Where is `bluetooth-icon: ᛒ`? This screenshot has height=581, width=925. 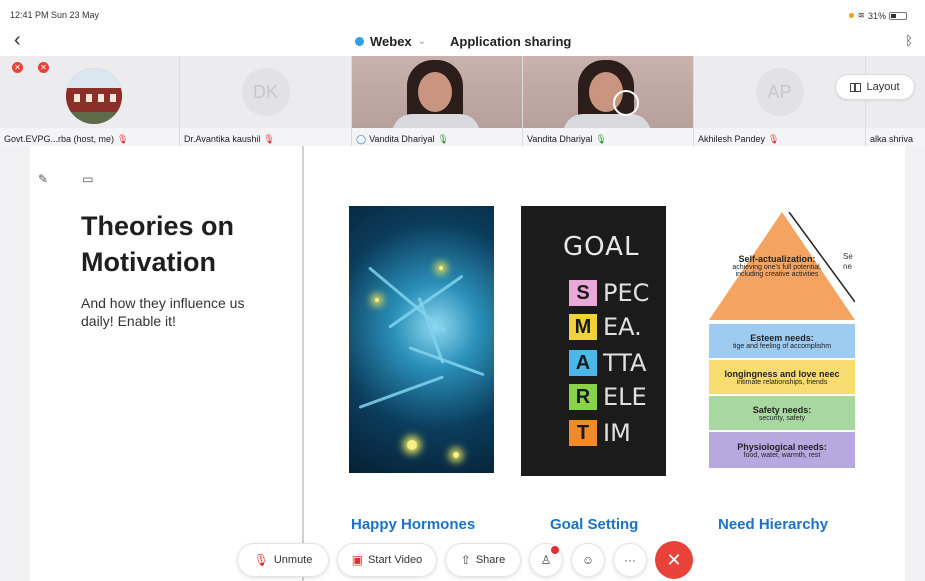
bluetooth-icon: ᛒ is located at coordinates (909, 40).